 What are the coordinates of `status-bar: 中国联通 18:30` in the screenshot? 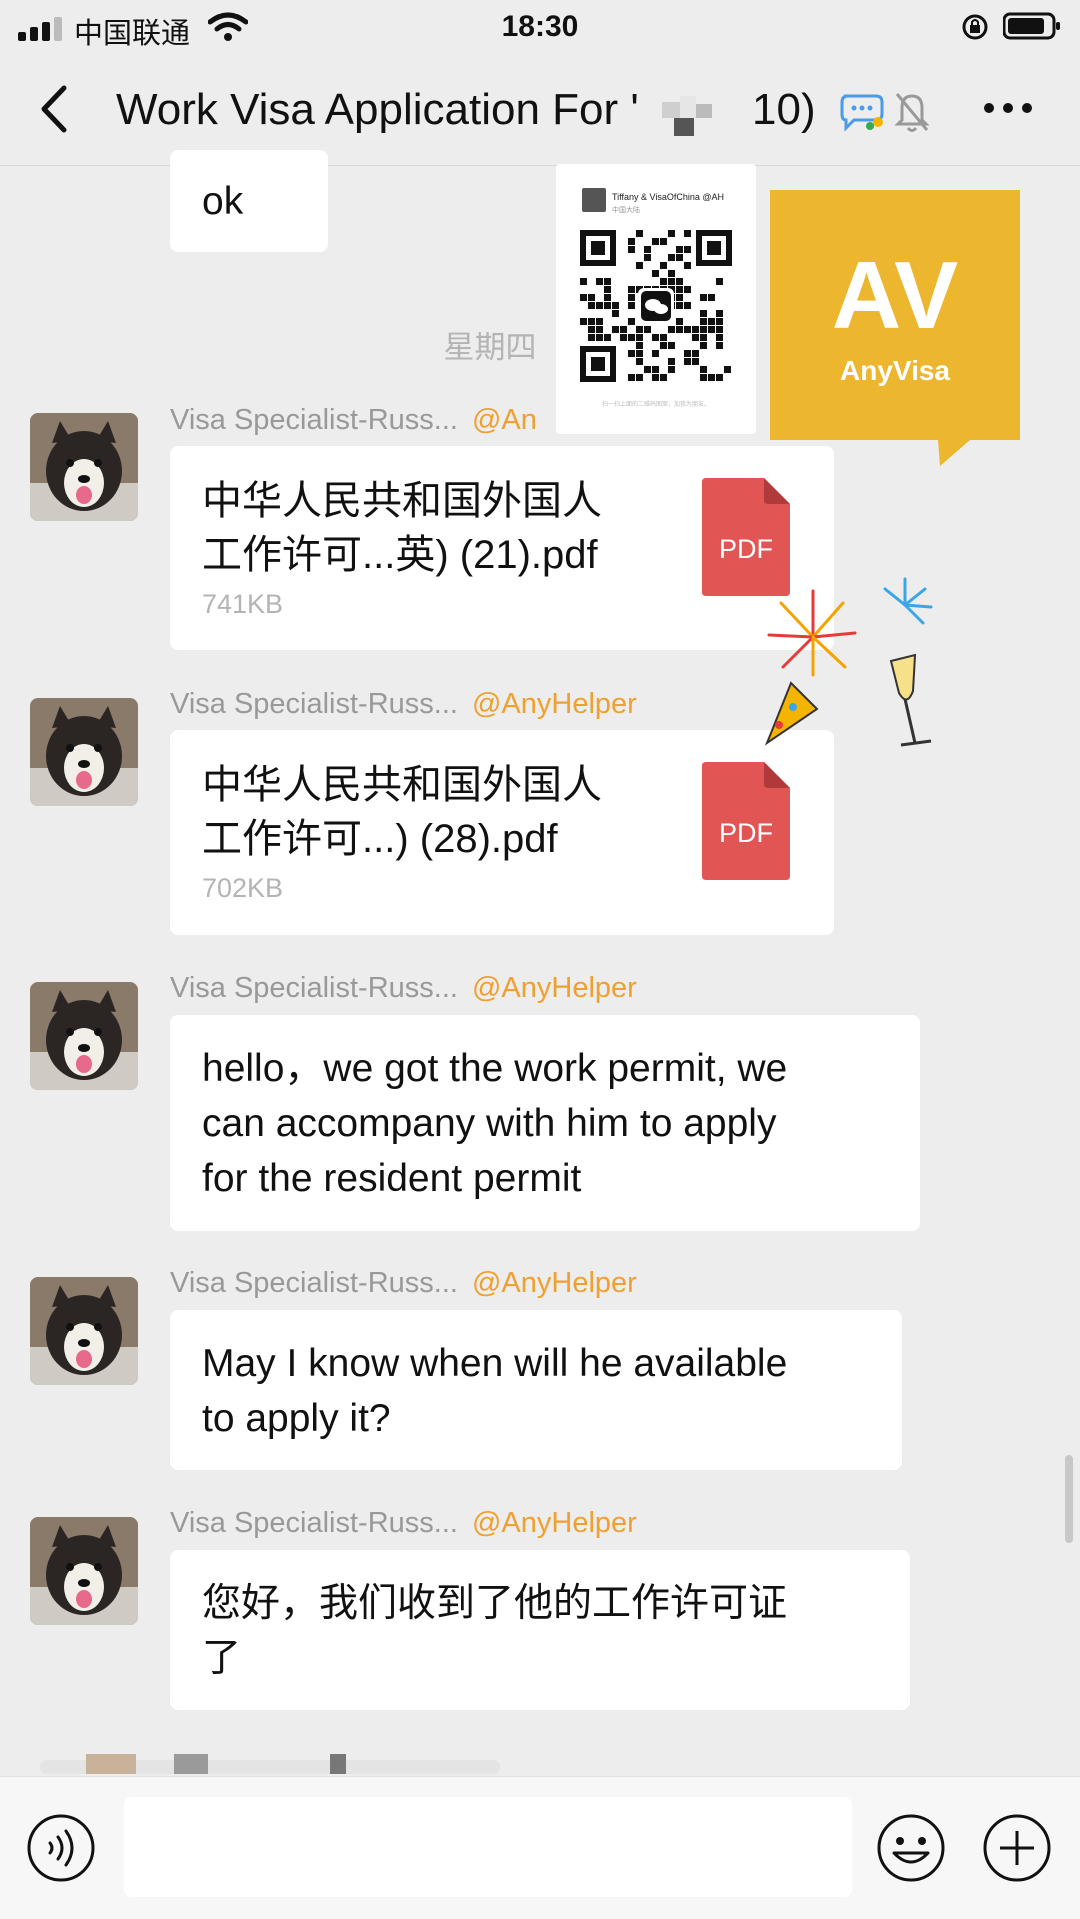 It's located at (540, 26).